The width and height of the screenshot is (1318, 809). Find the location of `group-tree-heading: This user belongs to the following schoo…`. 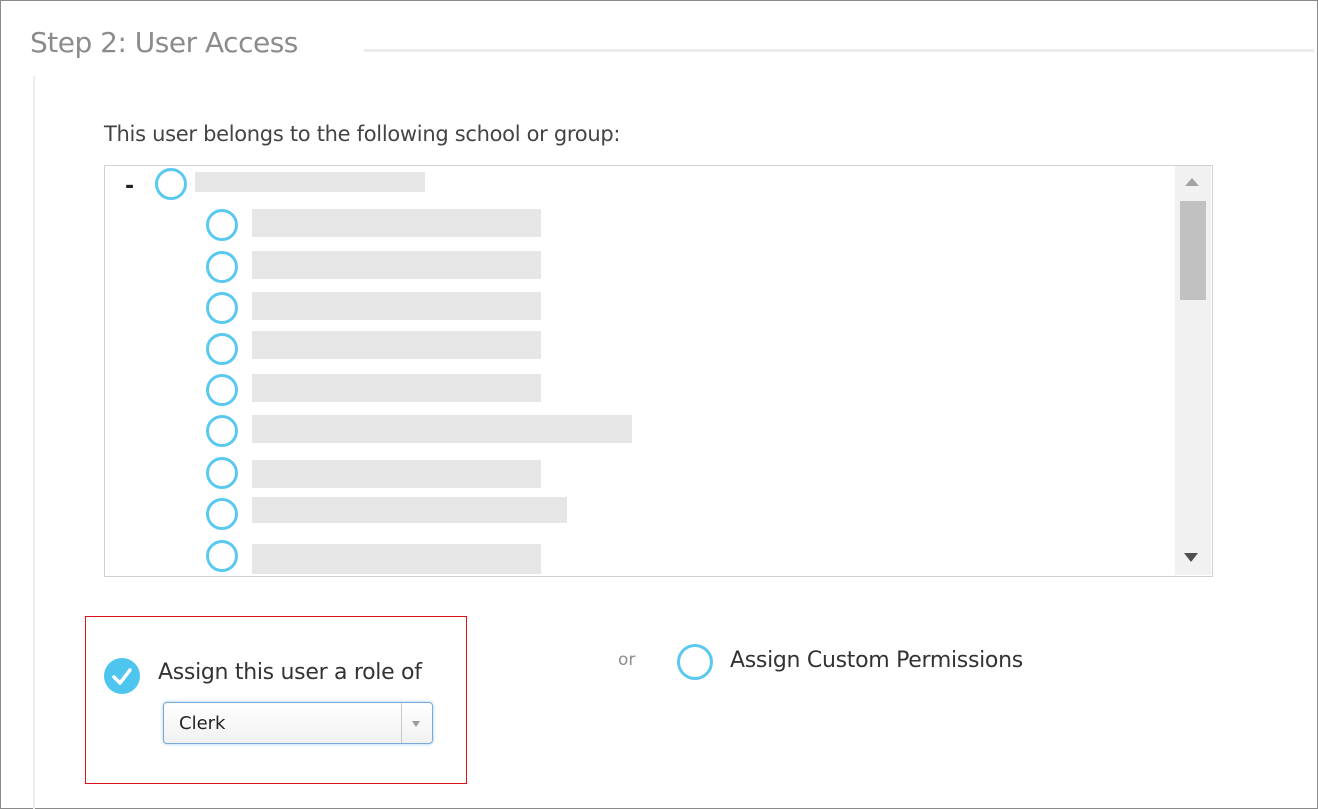

group-tree-heading: This user belongs to the following schoo… is located at coordinates (362, 134).